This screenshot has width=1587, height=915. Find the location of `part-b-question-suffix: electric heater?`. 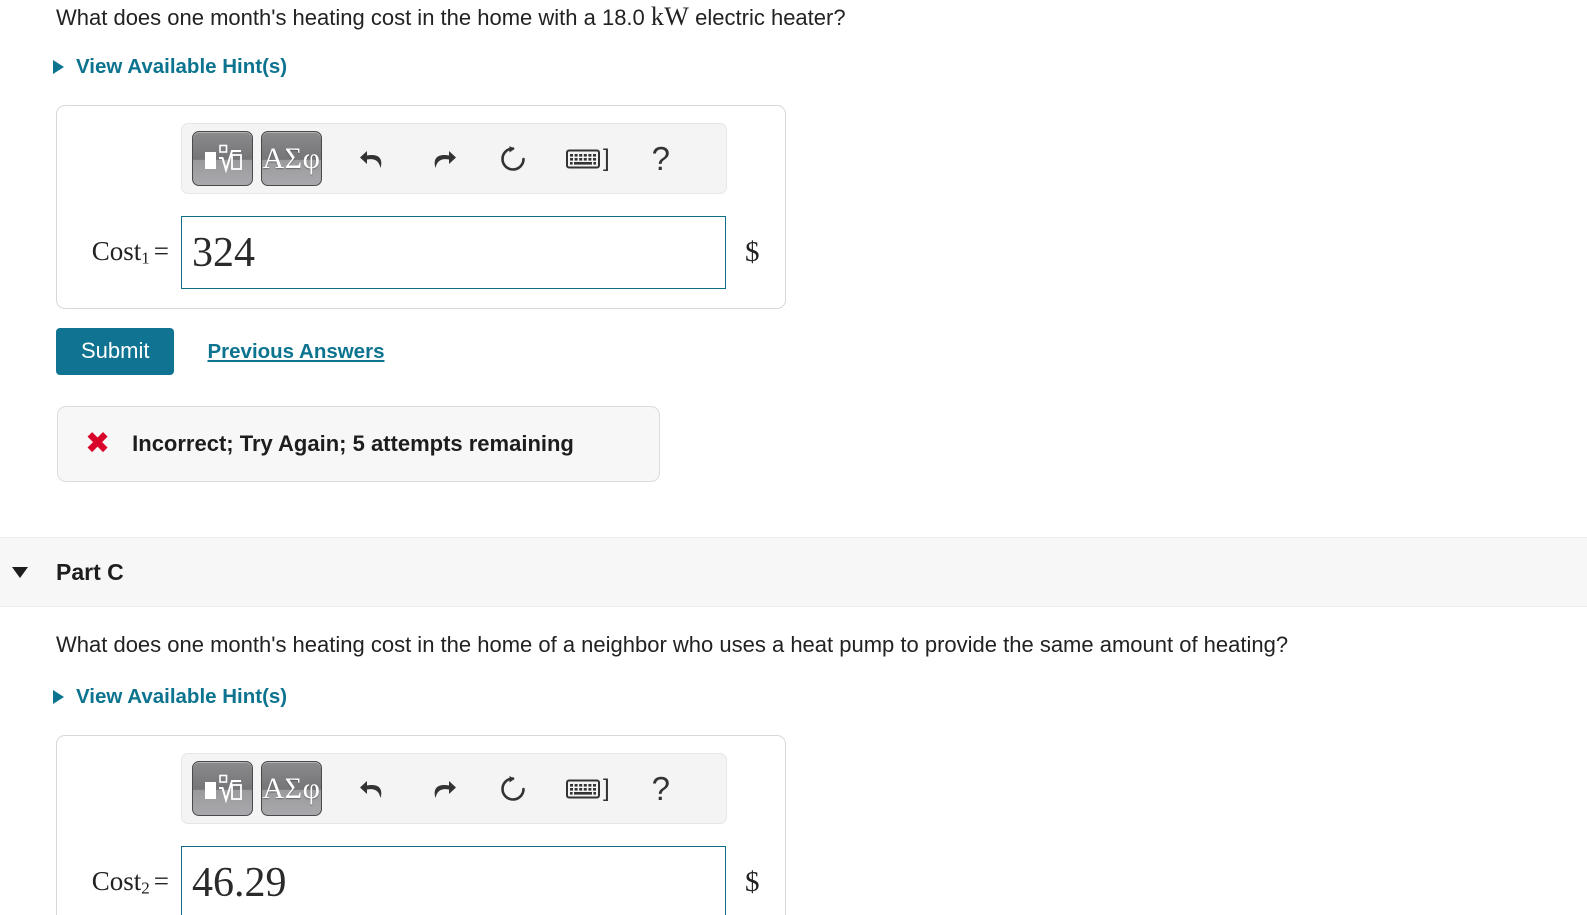

part-b-question-suffix: electric heater? is located at coordinates (767, 17).